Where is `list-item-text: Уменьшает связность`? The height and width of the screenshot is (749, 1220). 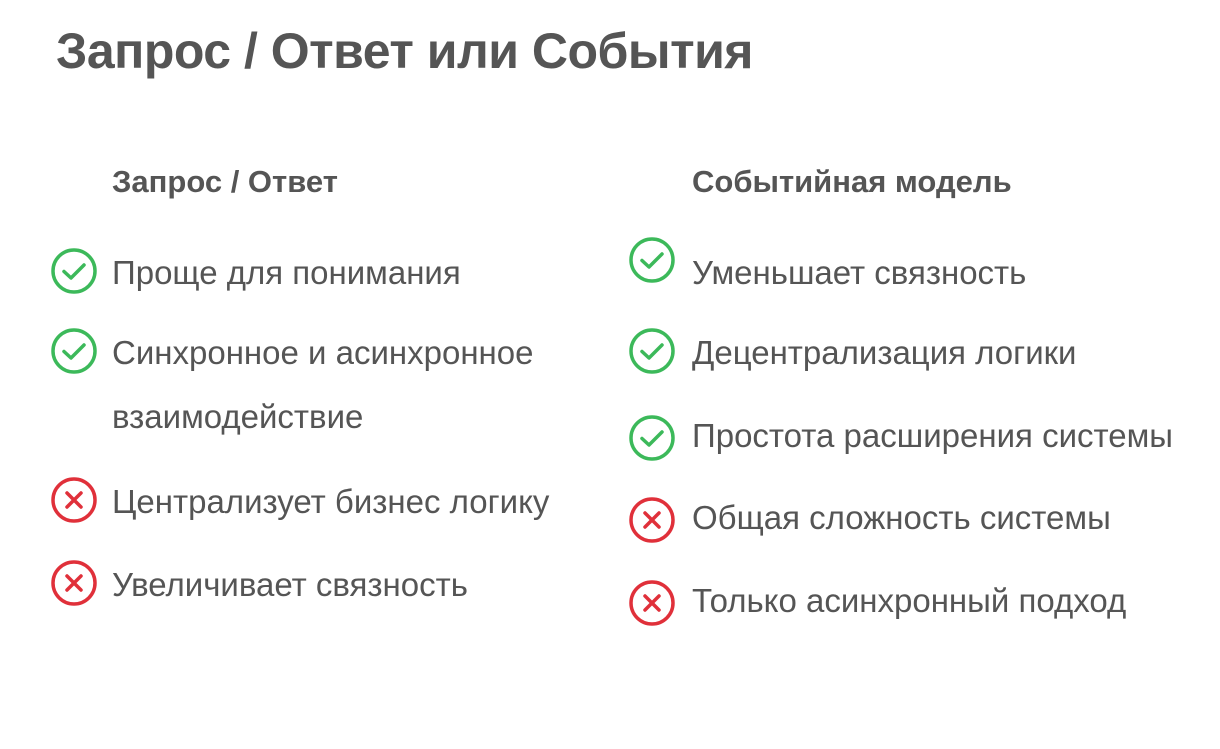 list-item-text: Уменьшает связность is located at coordinates (859, 272).